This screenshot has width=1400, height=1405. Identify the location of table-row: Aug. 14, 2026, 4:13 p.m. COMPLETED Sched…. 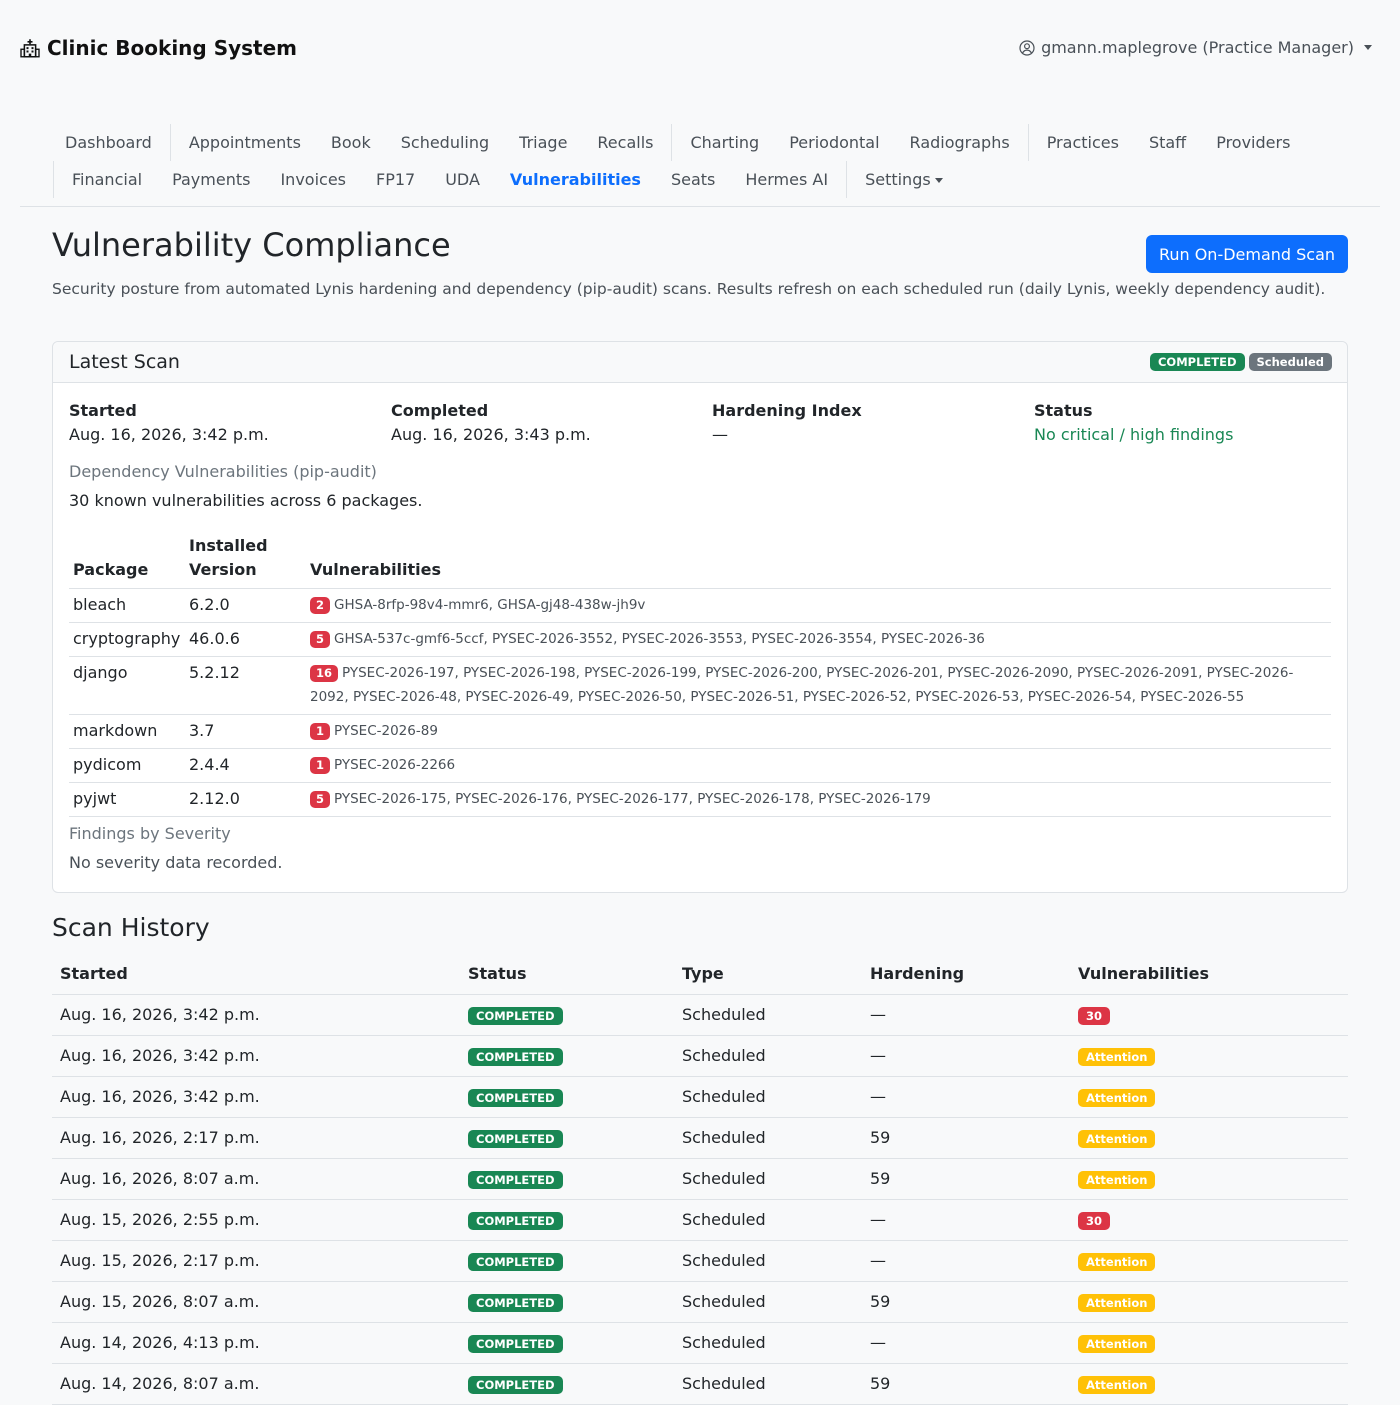
(700, 1343).